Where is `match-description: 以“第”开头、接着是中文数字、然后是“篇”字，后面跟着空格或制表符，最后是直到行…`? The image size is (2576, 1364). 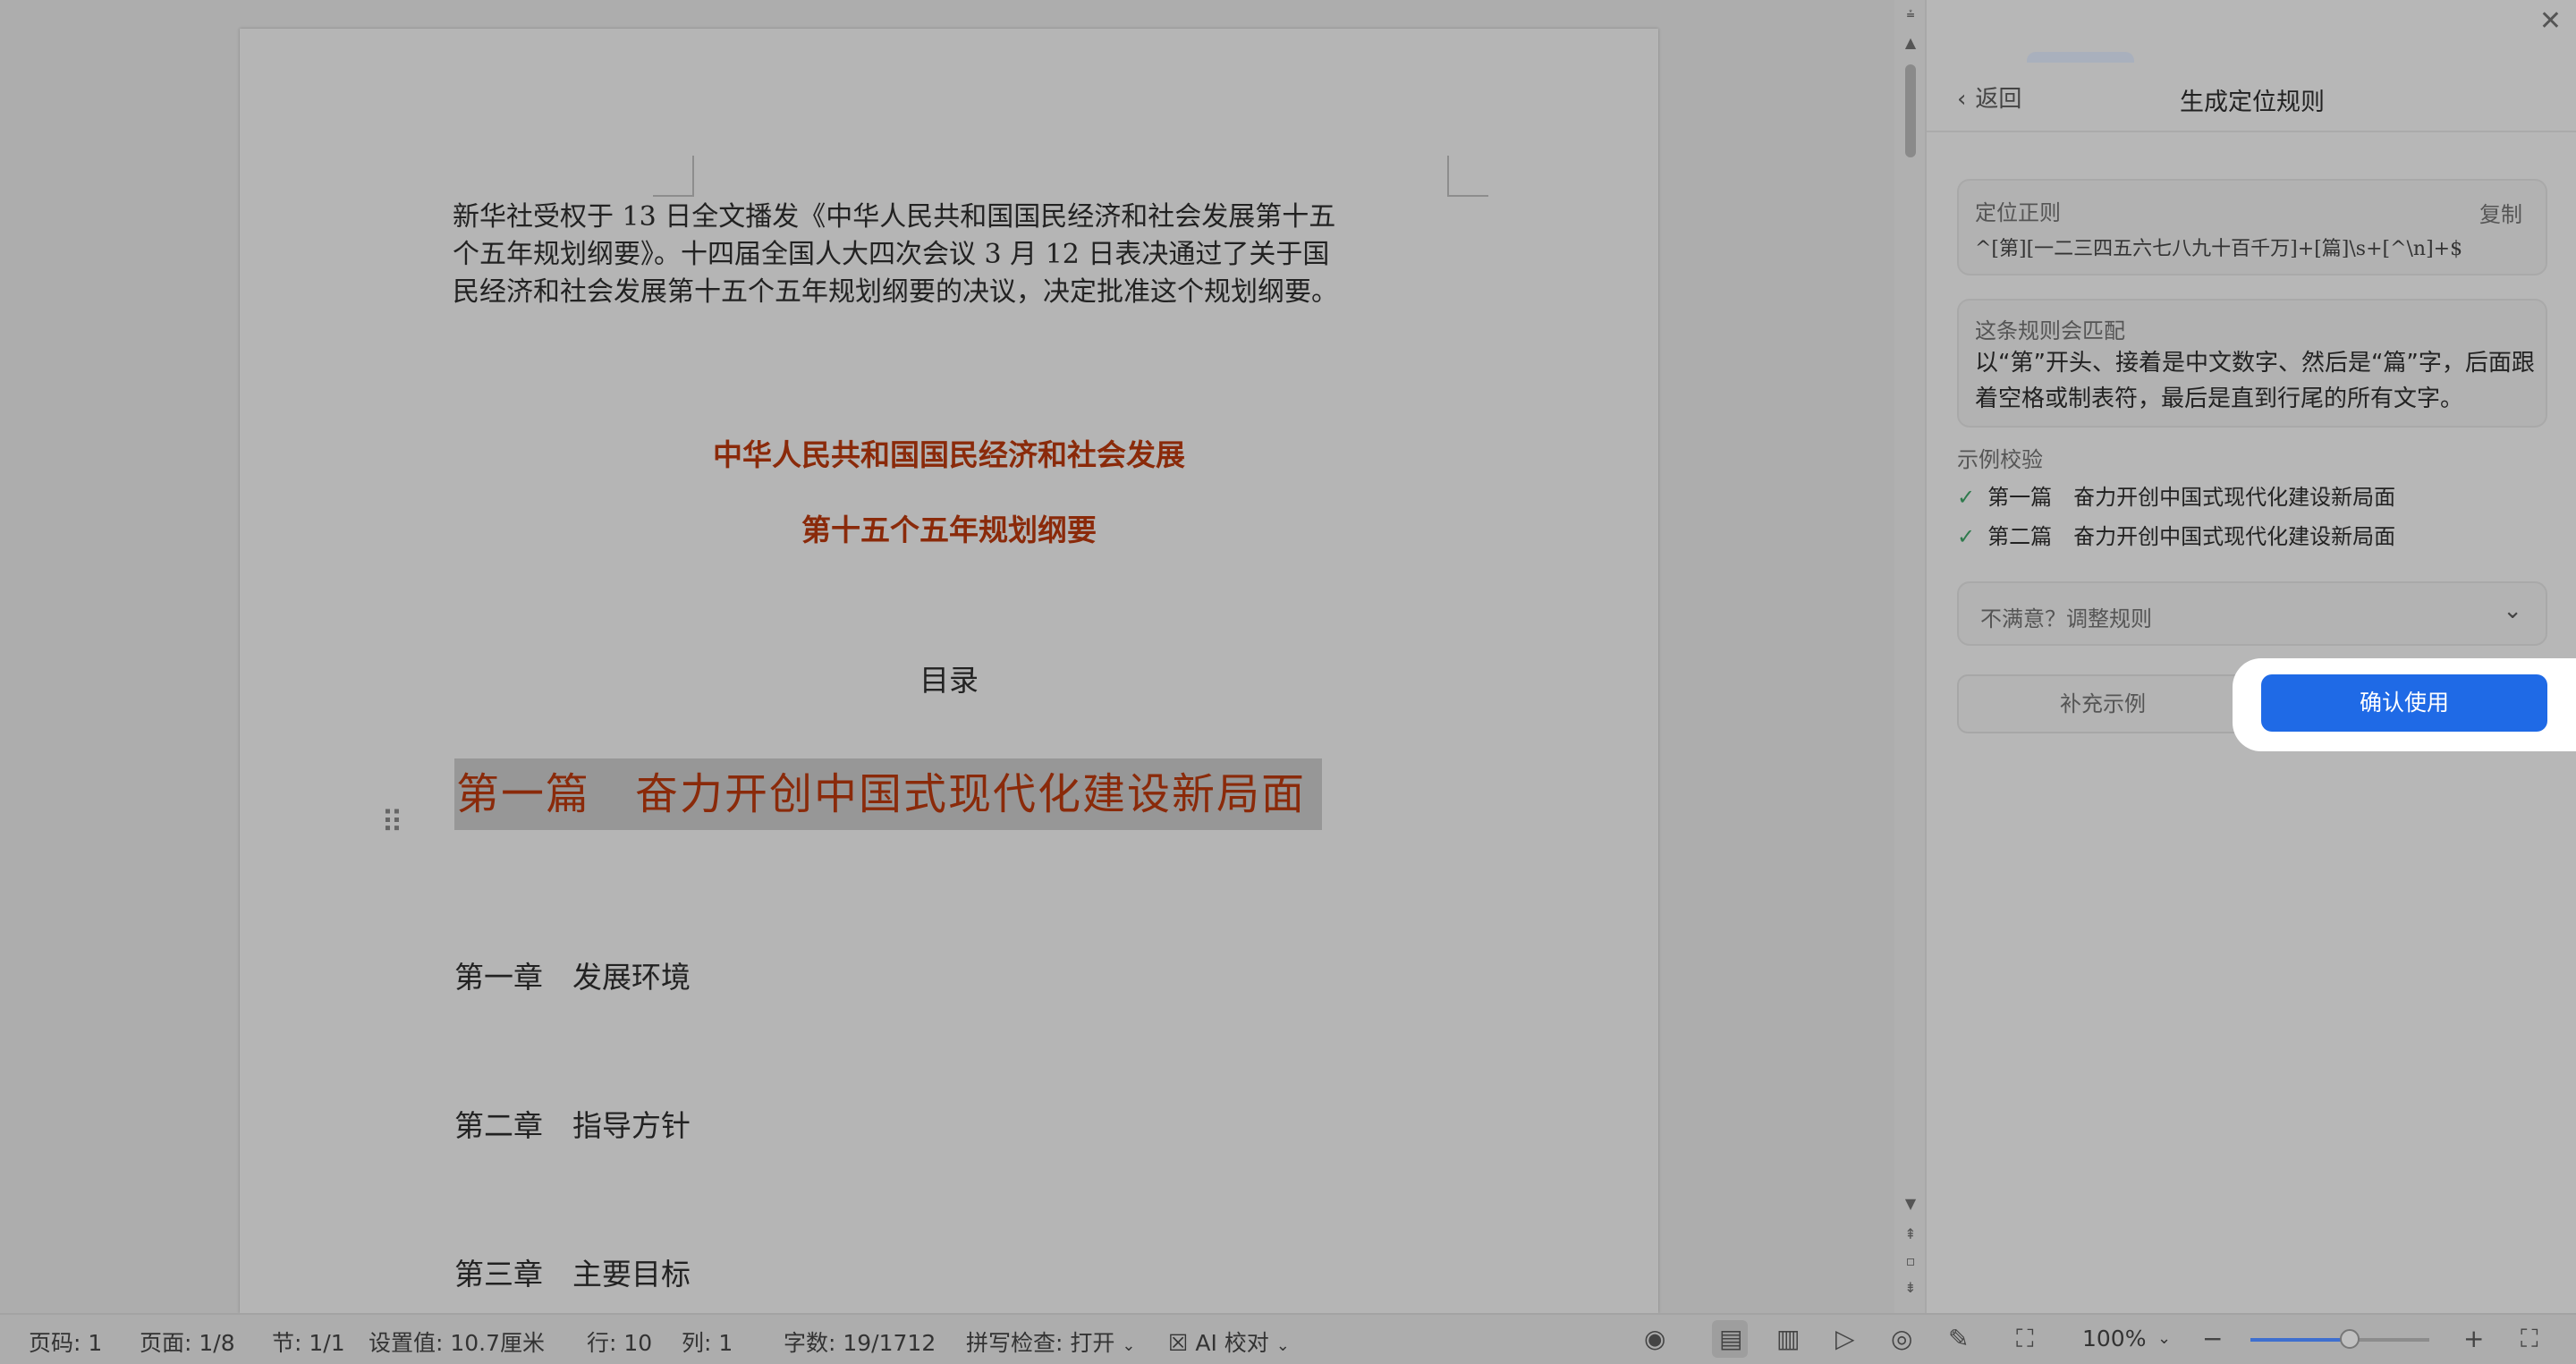 match-description: 以“第”开头、接着是中文数字、然后是“篇”字，后面跟着空格或制表符，最后是直到行… is located at coordinates (2255, 381).